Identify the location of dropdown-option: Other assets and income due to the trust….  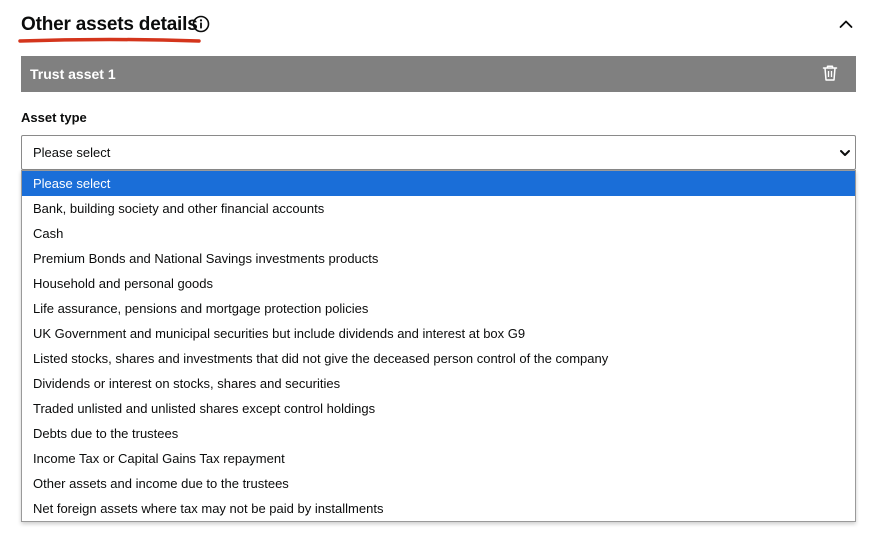
(438, 483).